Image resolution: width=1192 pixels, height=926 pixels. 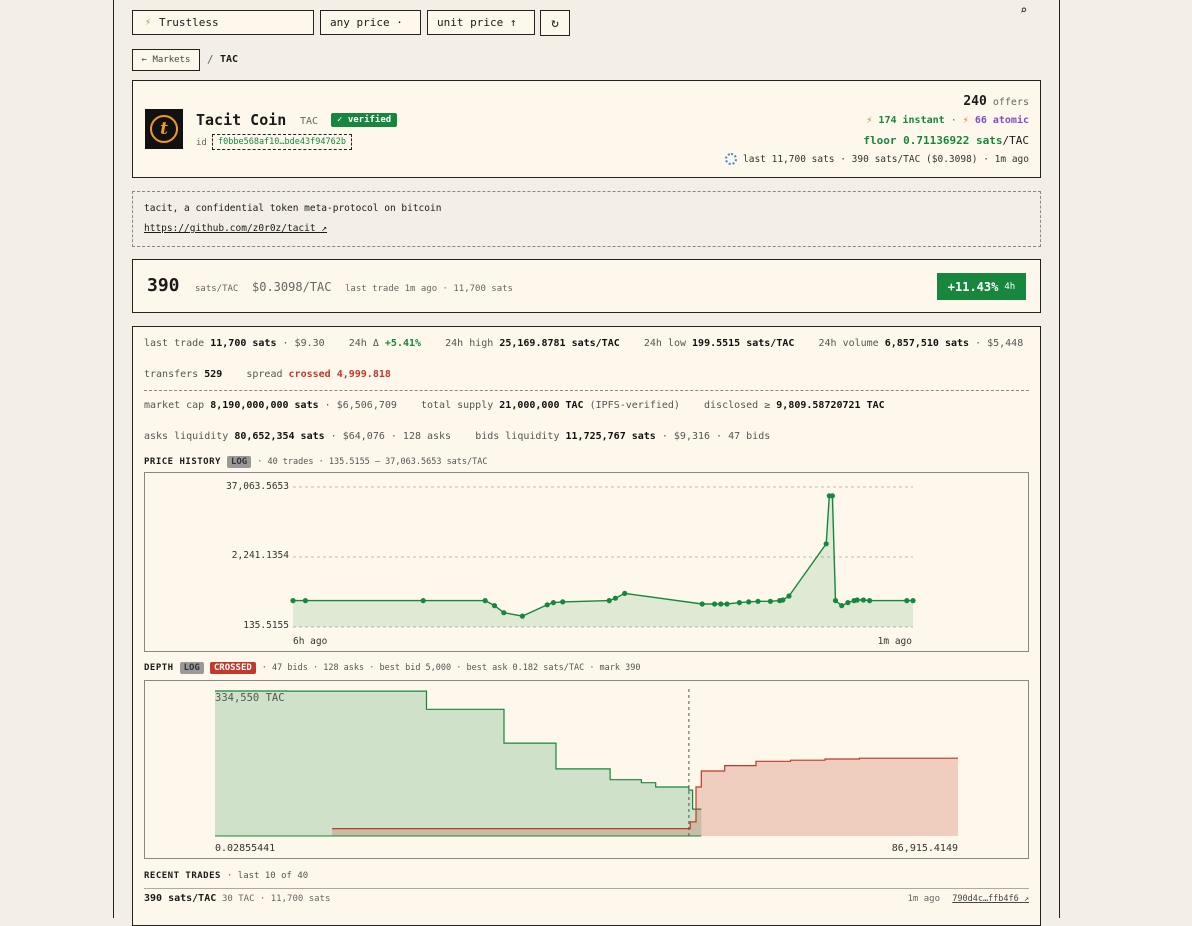 What do you see at coordinates (182, 876) in the screenshot?
I see `recent-trades-title: RECENT TRADES` at bounding box center [182, 876].